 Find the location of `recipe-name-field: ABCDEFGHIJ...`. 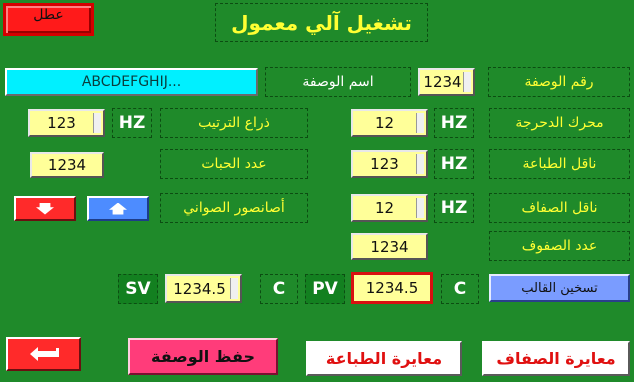

recipe-name-field: ABCDEFGHIJ... is located at coordinates (131, 82).